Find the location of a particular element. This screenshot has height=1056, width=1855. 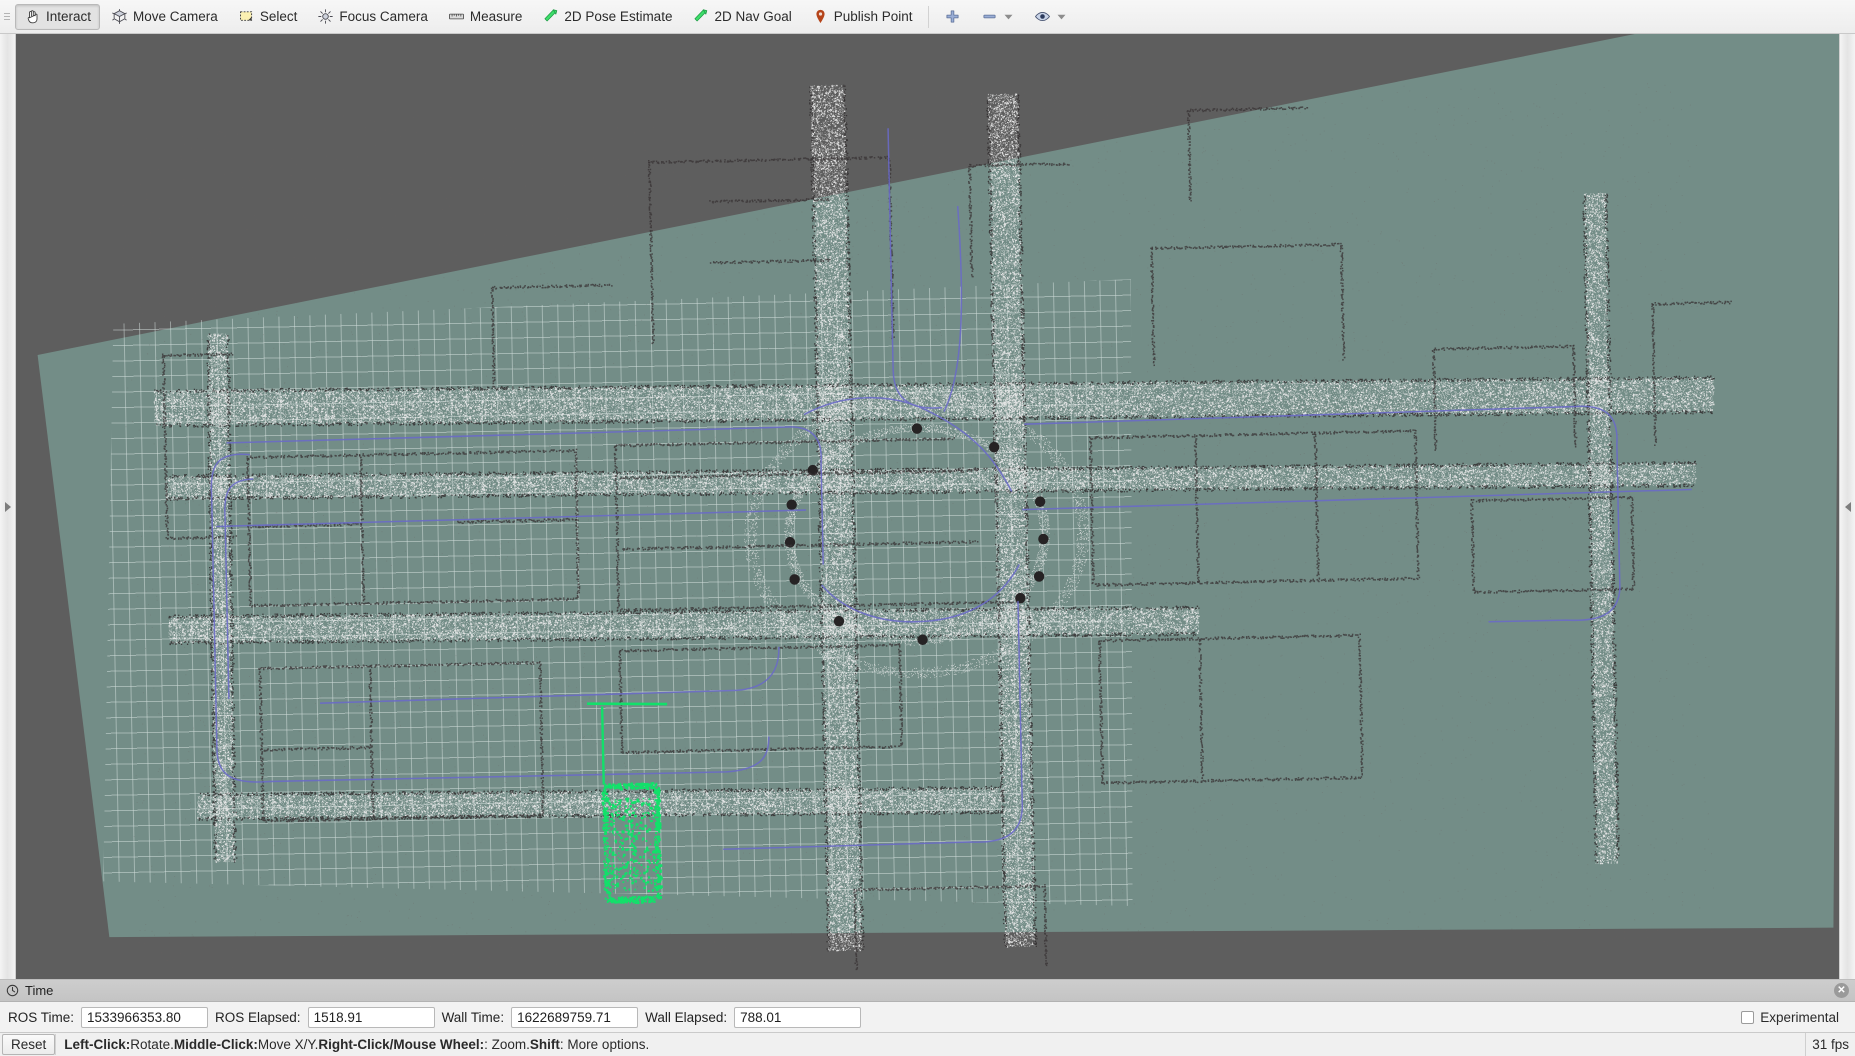

hint-segment-0: Left-Click: is located at coordinates (97, 1044).